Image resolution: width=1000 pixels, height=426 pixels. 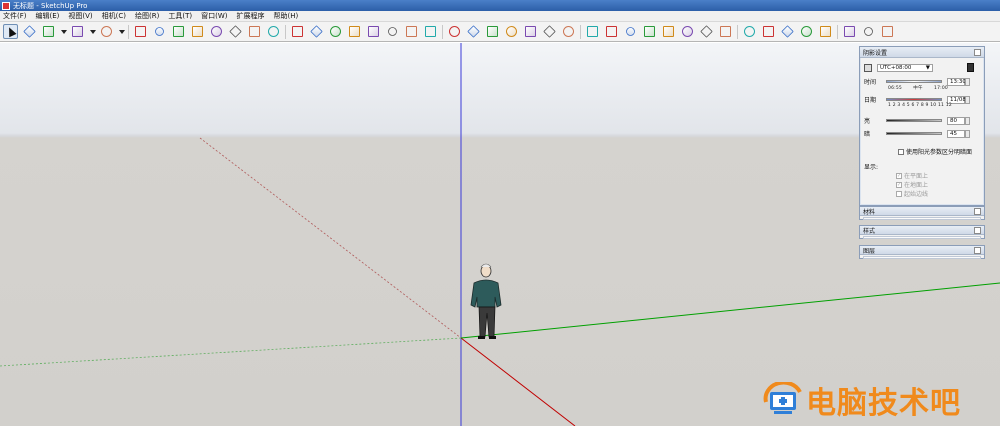 What do you see at coordinates (922, 218) in the screenshot?
I see `materials-panel-body` at bounding box center [922, 218].